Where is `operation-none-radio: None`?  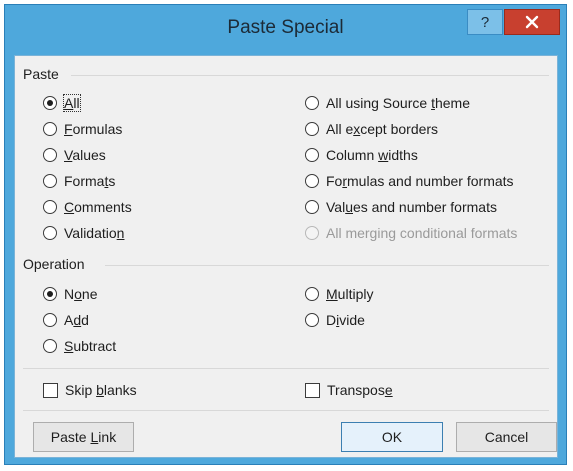
operation-none-radio: None is located at coordinates (70, 294).